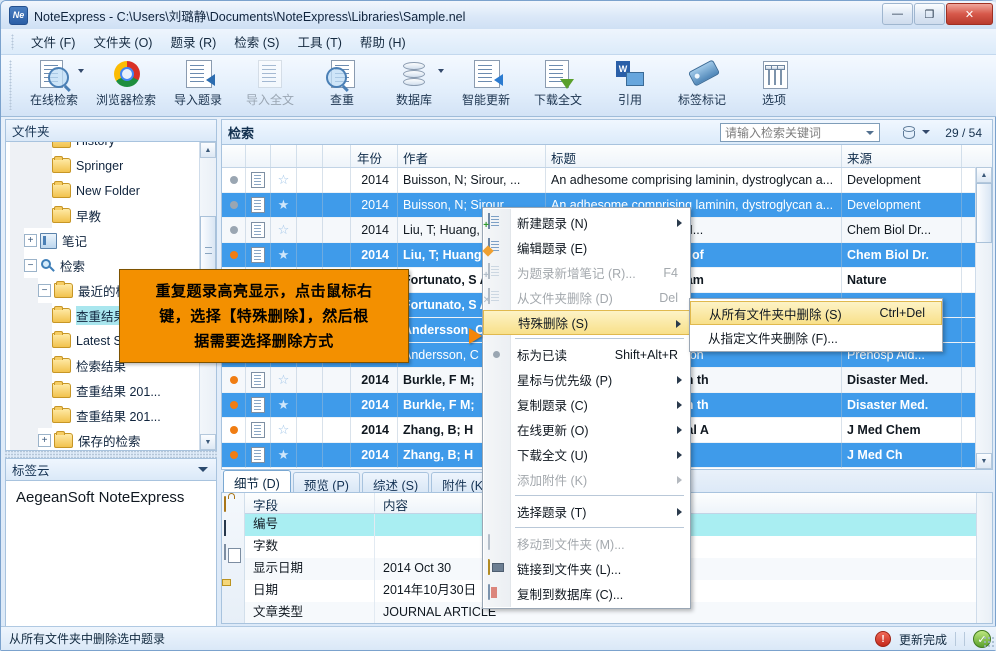  I want to click on column-extra1, so click(310, 156).